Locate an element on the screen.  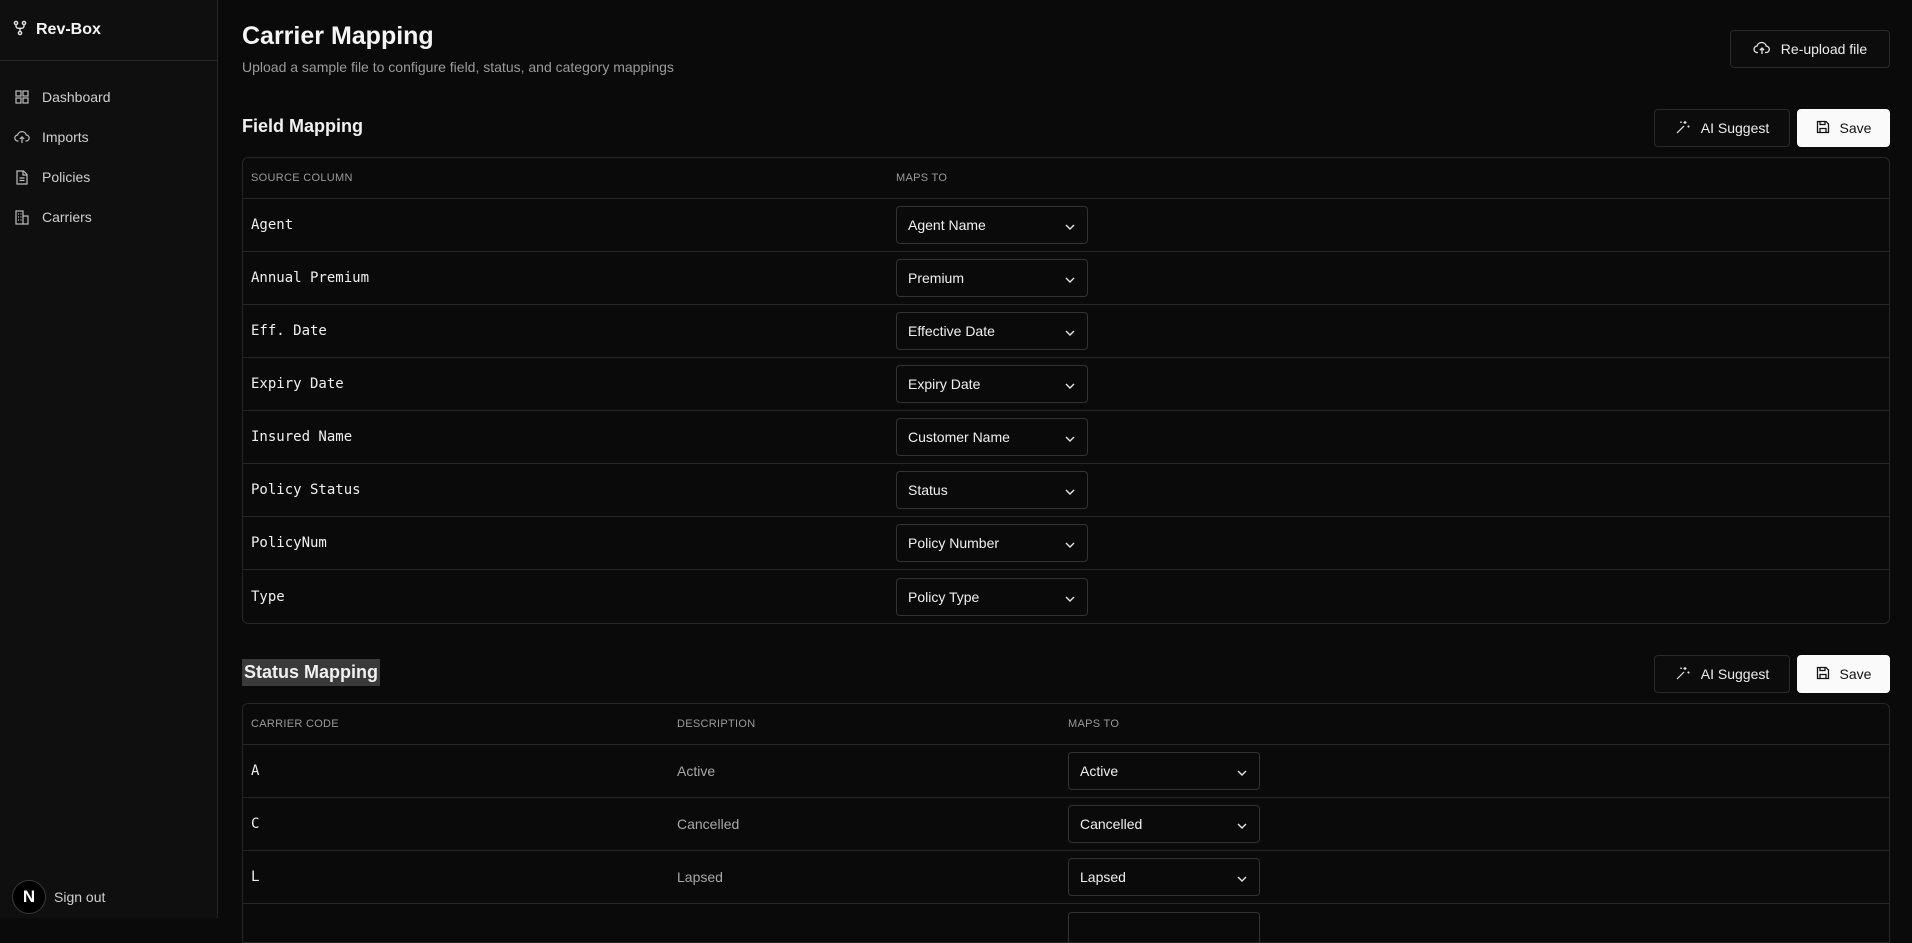
sidebar-item-carriers: Carriers is located at coordinates (108, 217).